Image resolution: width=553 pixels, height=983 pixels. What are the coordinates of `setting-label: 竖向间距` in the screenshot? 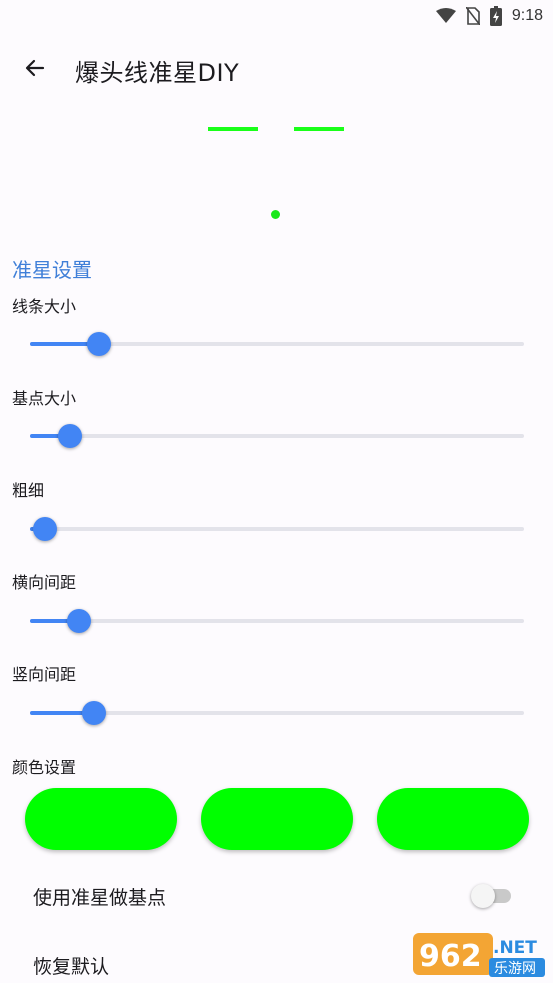 It's located at (44, 674).